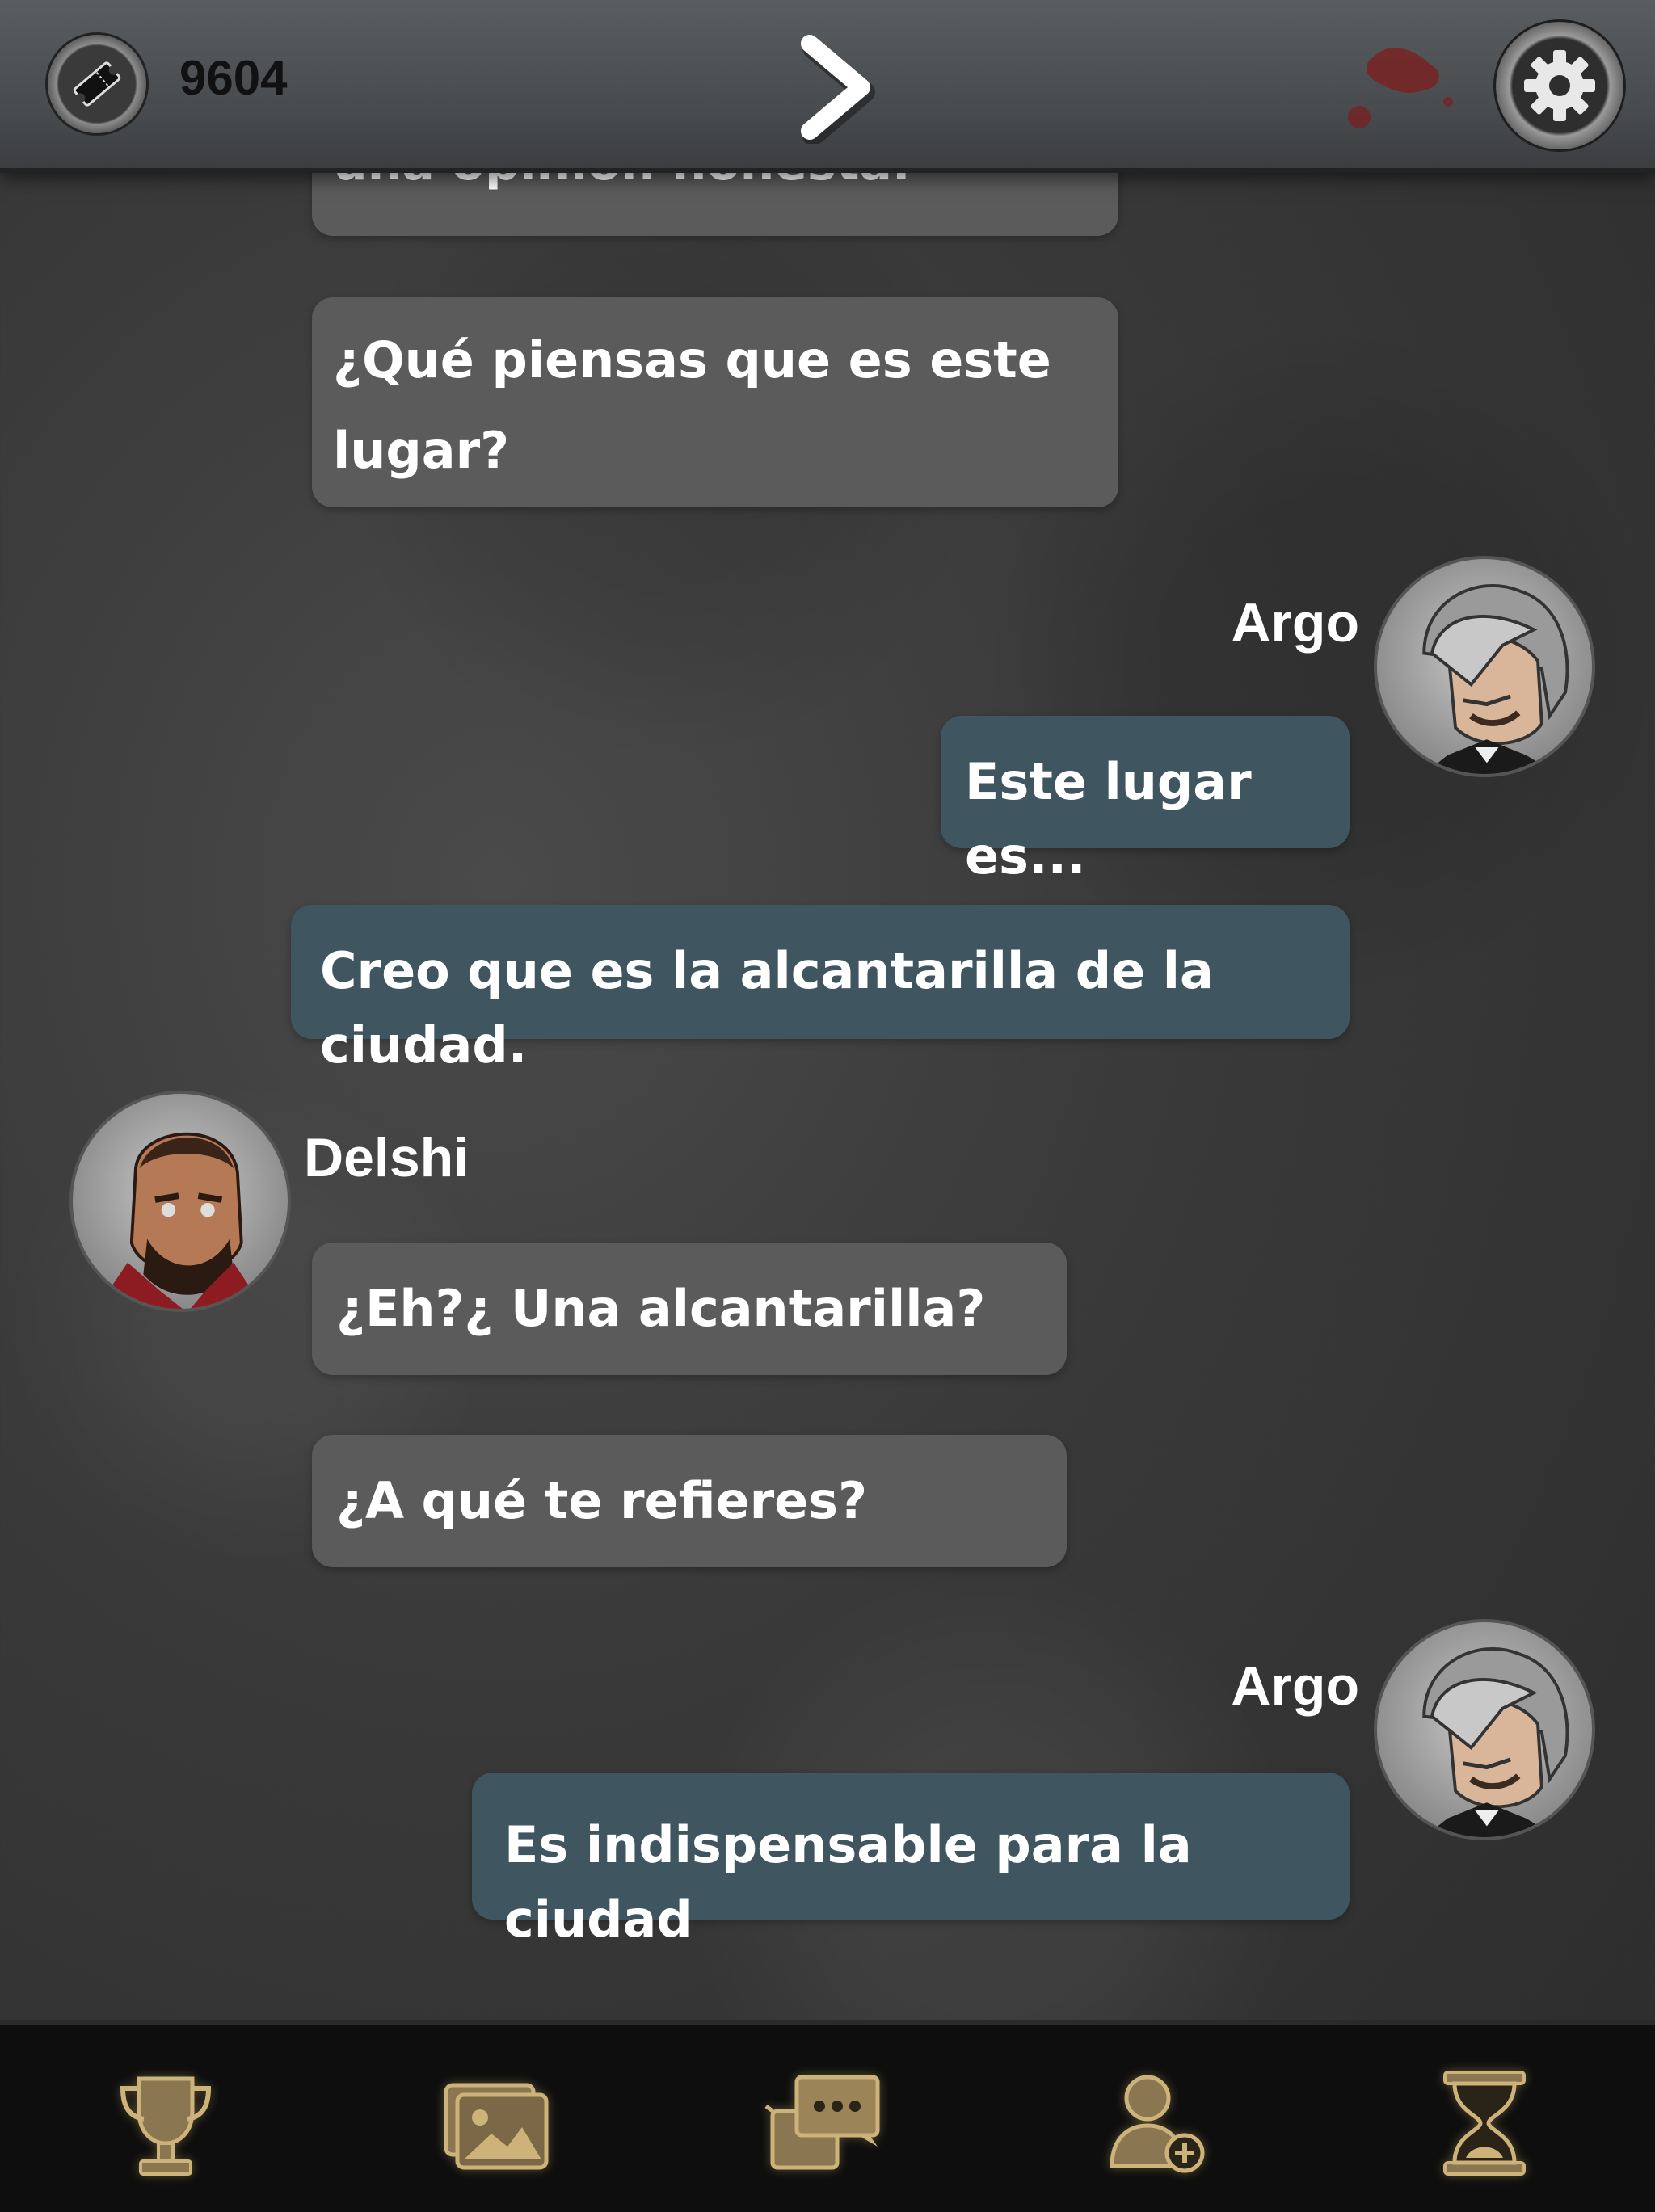 The image size is (1655, 2212). I want to click on ticket-icon, so click(97, 84).